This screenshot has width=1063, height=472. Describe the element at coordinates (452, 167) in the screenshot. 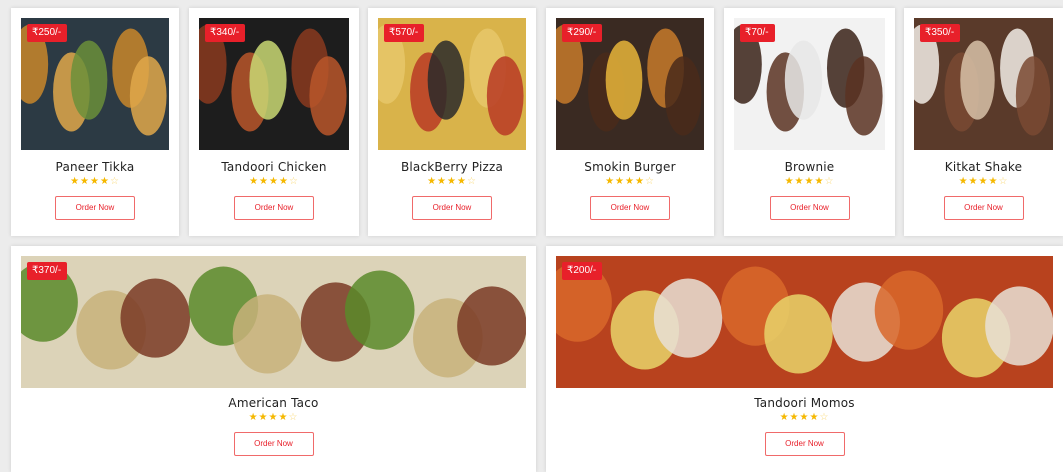

I see `item-title: BlackBerry Pizza` at that location.